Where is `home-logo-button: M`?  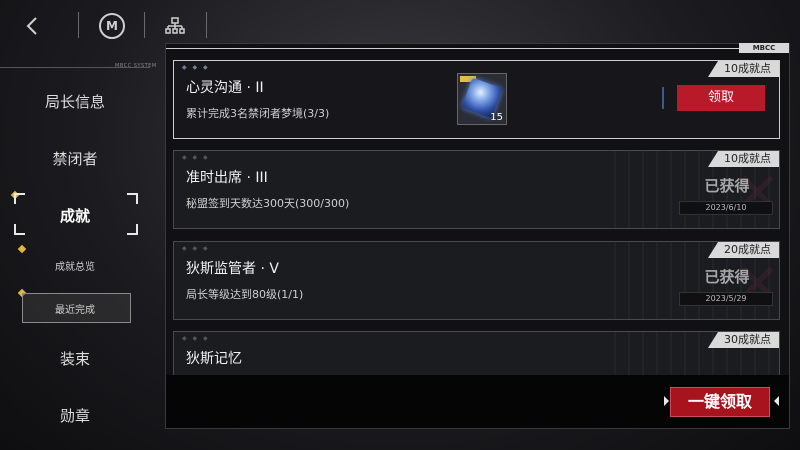
home-logo-button: M is located at coordinates (112, 26).